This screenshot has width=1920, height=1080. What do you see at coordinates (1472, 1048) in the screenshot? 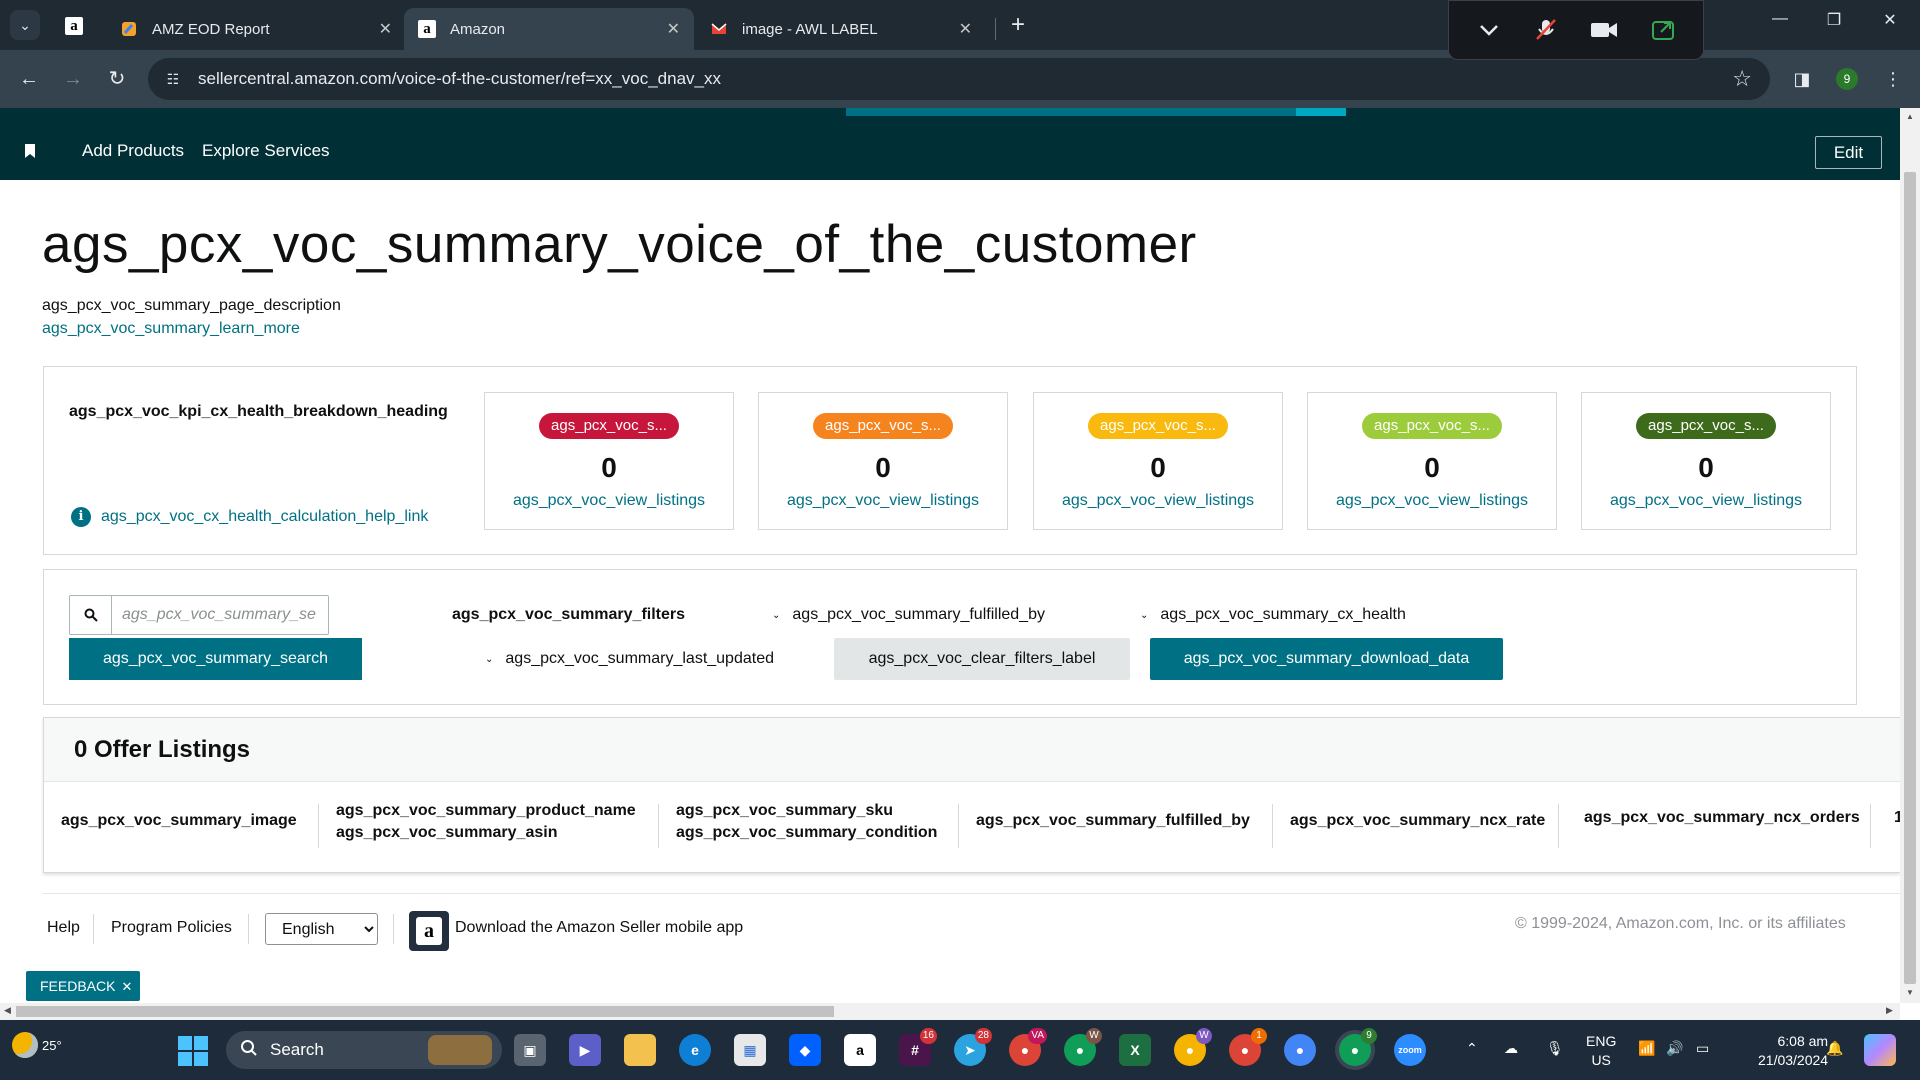
I see `show-hidden-icons-chevron-up-icon: ⌃` at bounding box center [1472, 1048].